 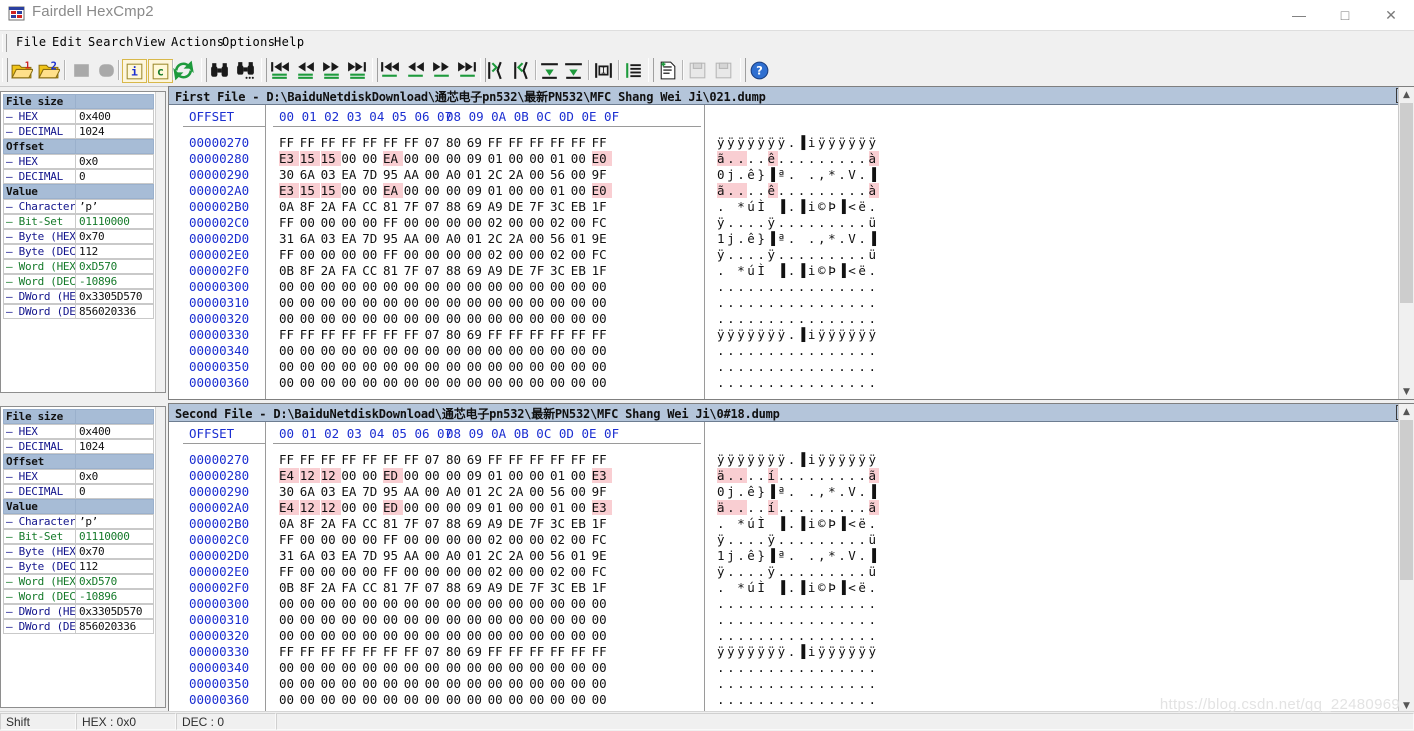 I want to click on second-file-hex-byte: 88, so click(x=456, y=587).